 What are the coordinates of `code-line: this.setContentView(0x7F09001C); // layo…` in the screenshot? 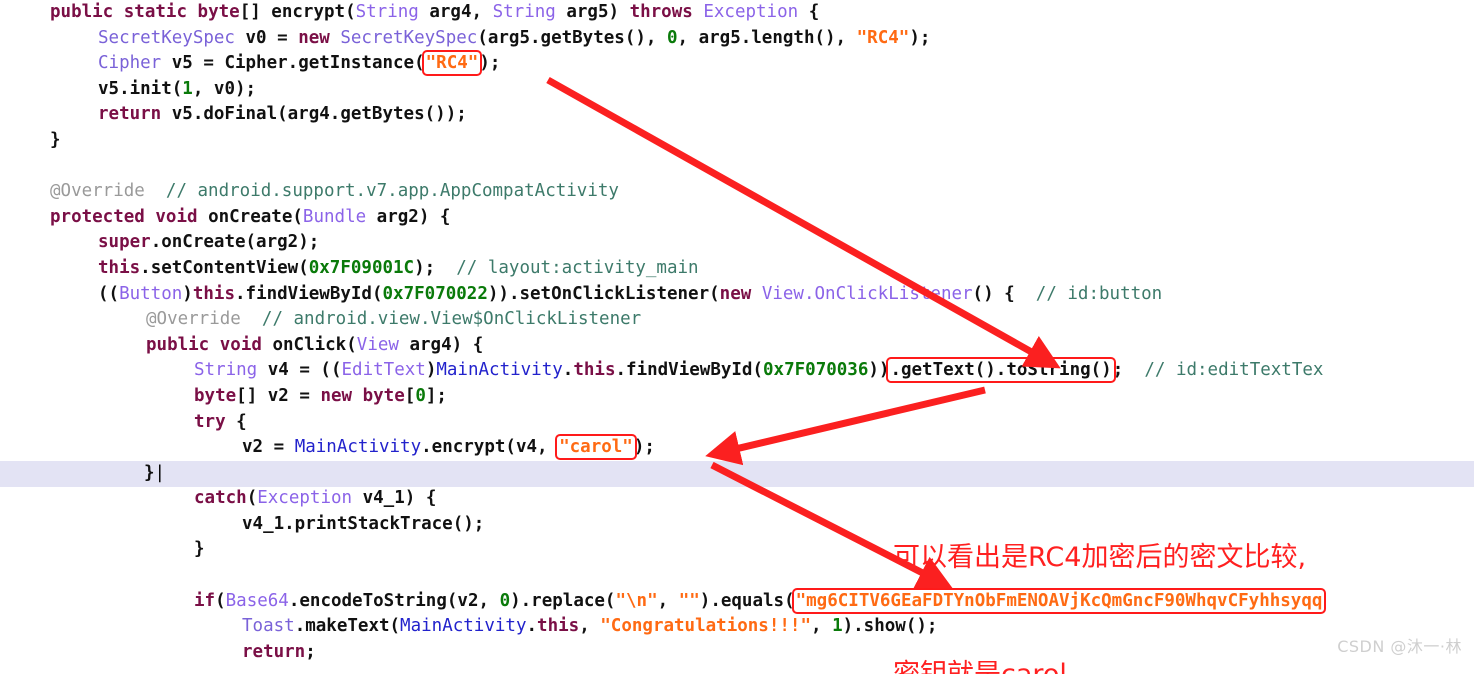 It's located at (737, 269).